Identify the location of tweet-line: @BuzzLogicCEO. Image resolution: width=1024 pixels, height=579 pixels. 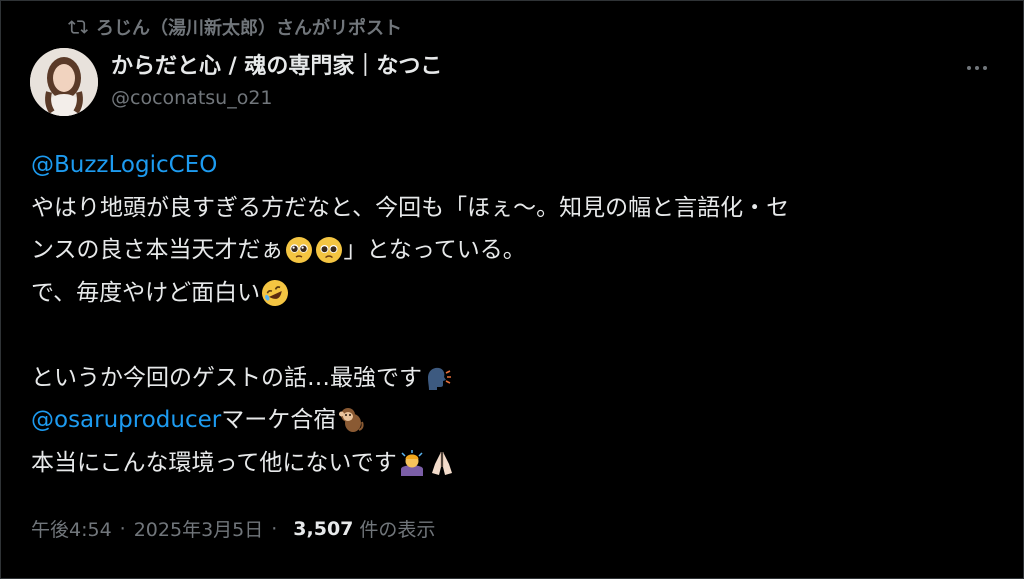
(511, 165).